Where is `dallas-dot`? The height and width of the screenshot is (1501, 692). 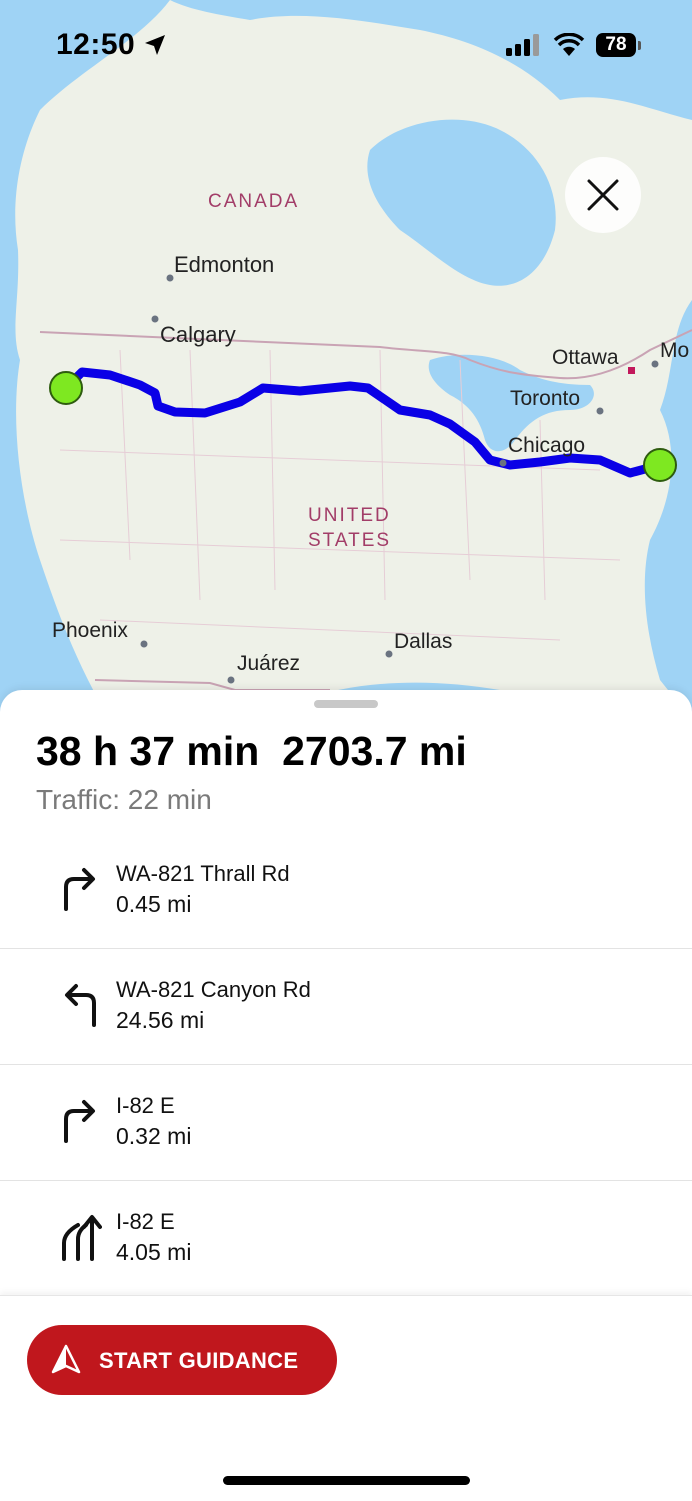 dallas-dot is located at coordinates (389, 654).